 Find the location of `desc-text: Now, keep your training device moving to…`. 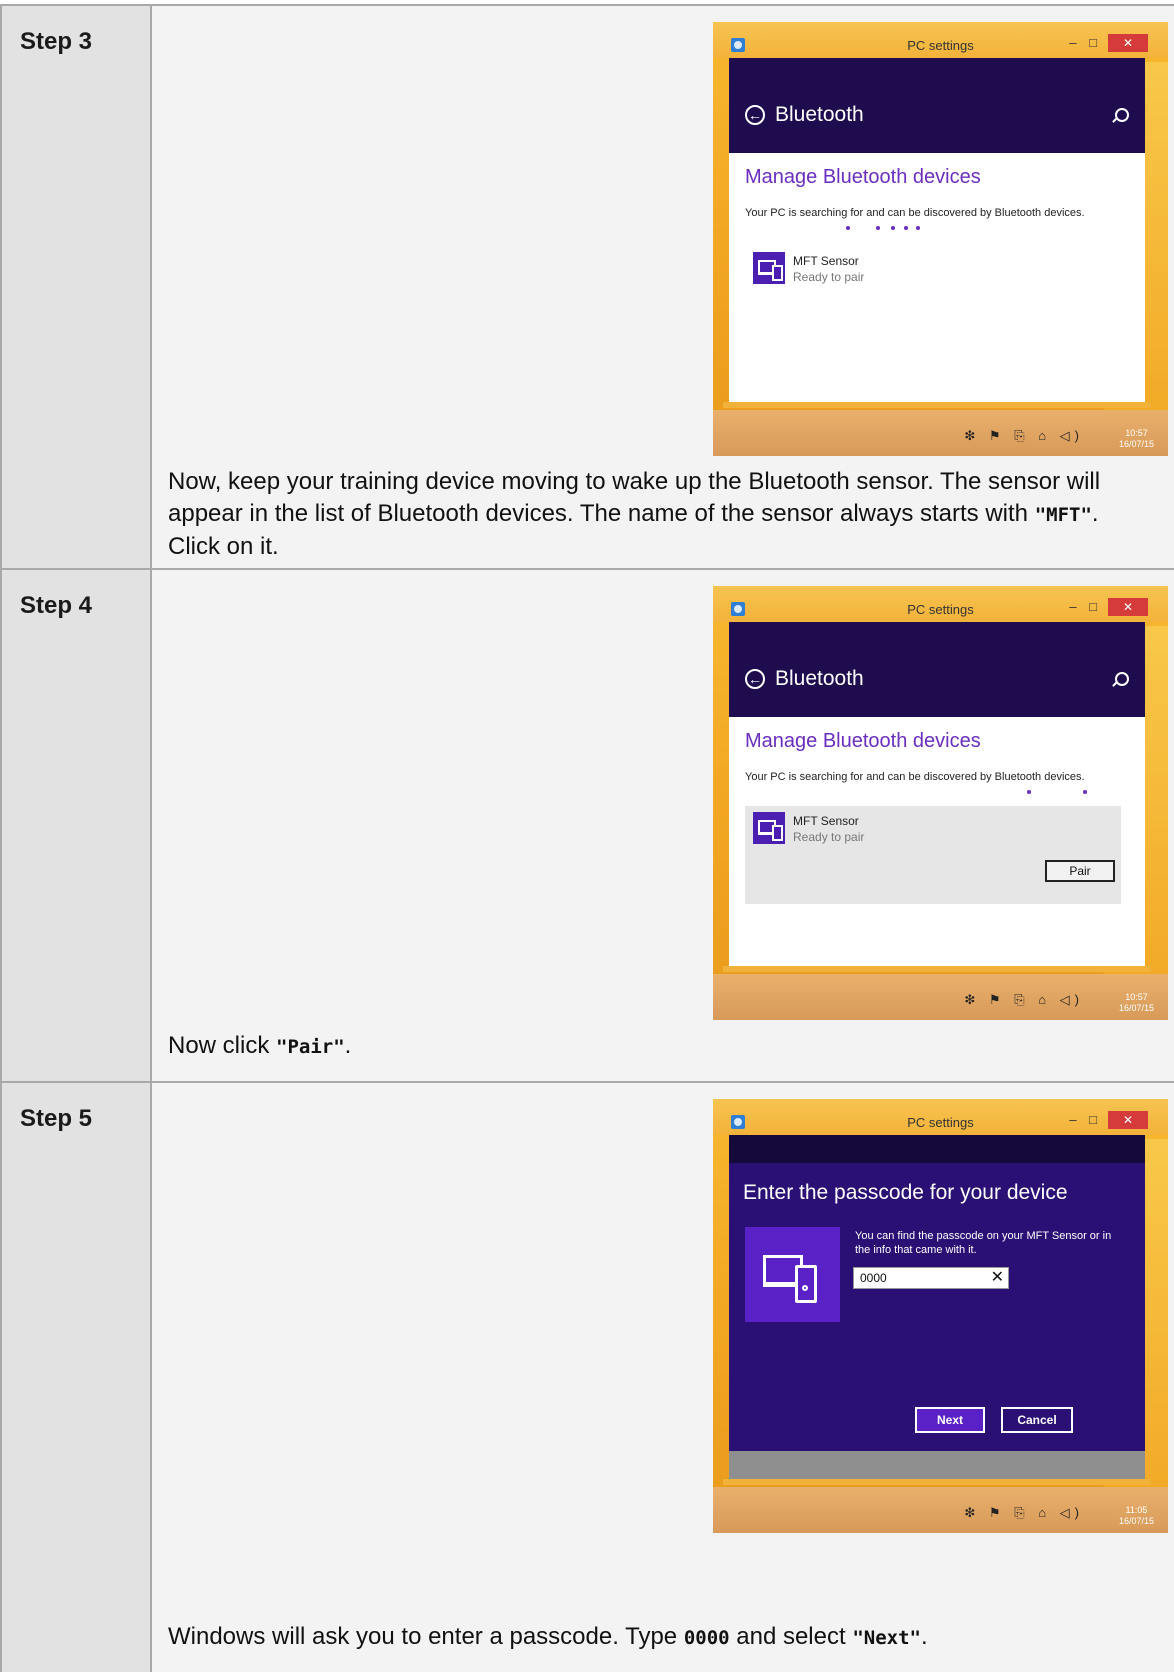

desc-text: Now, keep your training device moving to… is located at coordinates (634, 497).